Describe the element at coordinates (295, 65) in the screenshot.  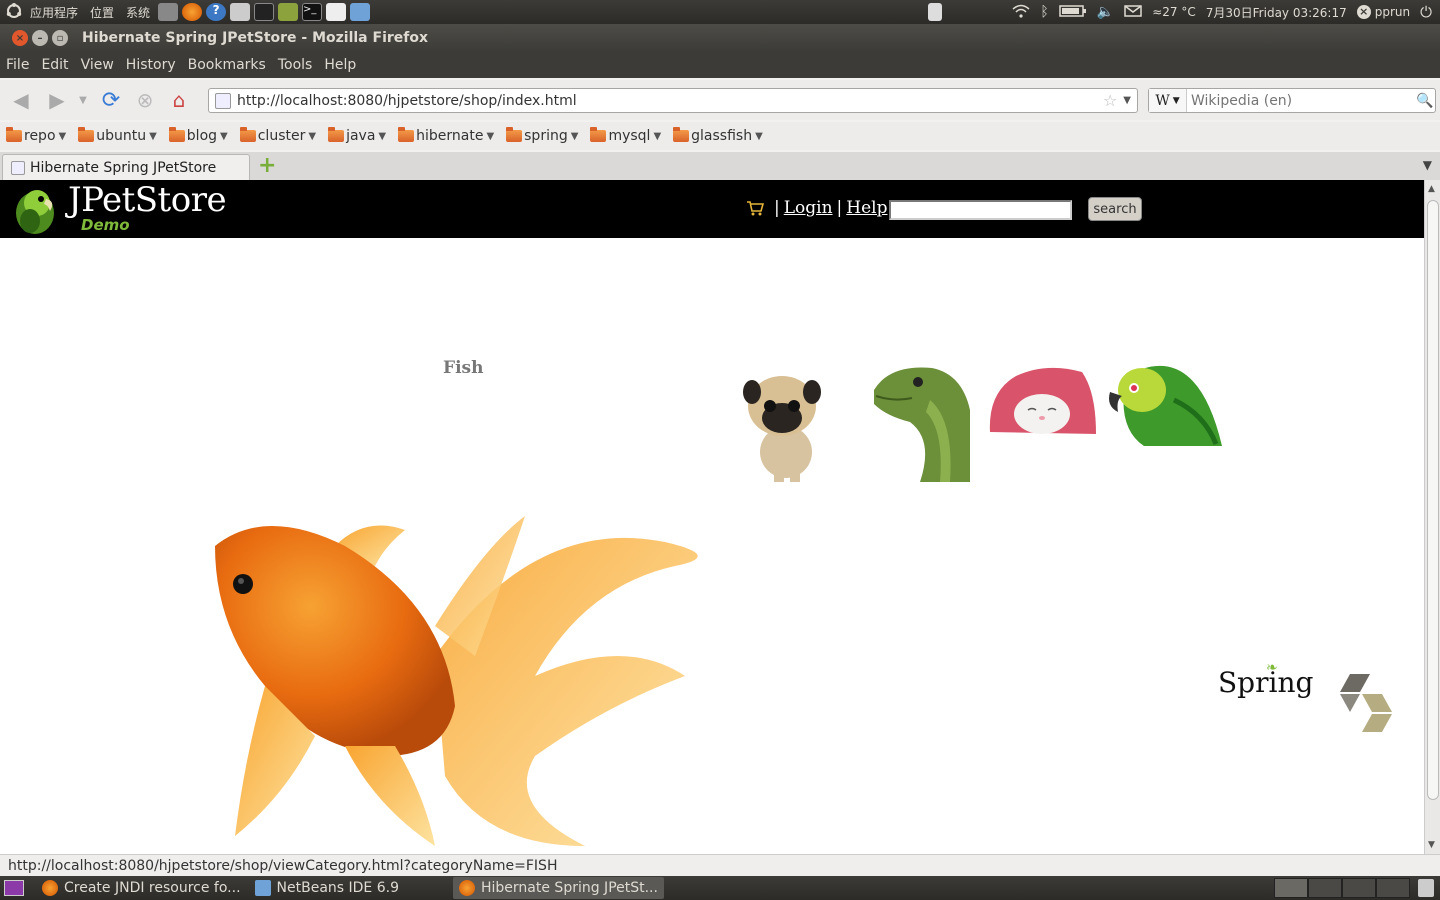
I see `menu-tools: Tools` at that location.